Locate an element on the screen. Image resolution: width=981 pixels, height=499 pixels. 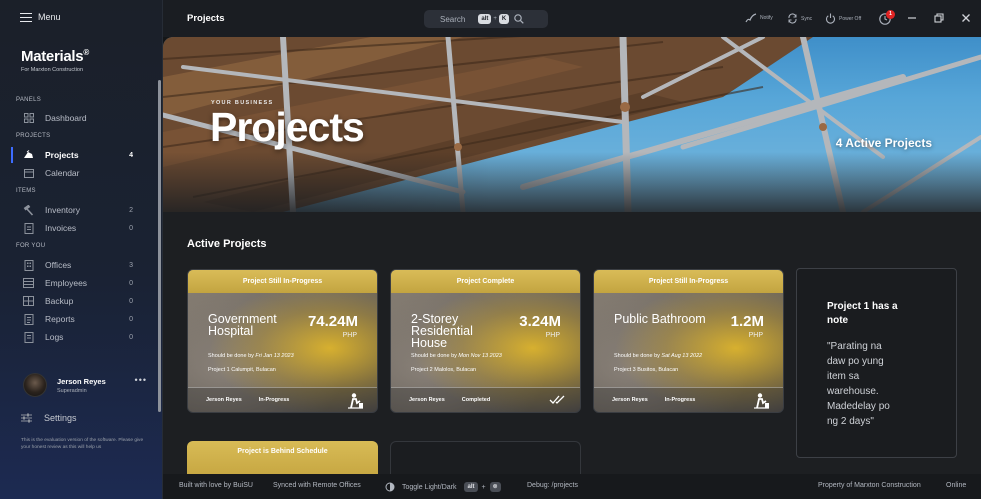
sidebar-item-label: Invoices is located at coordinates (61, 228).